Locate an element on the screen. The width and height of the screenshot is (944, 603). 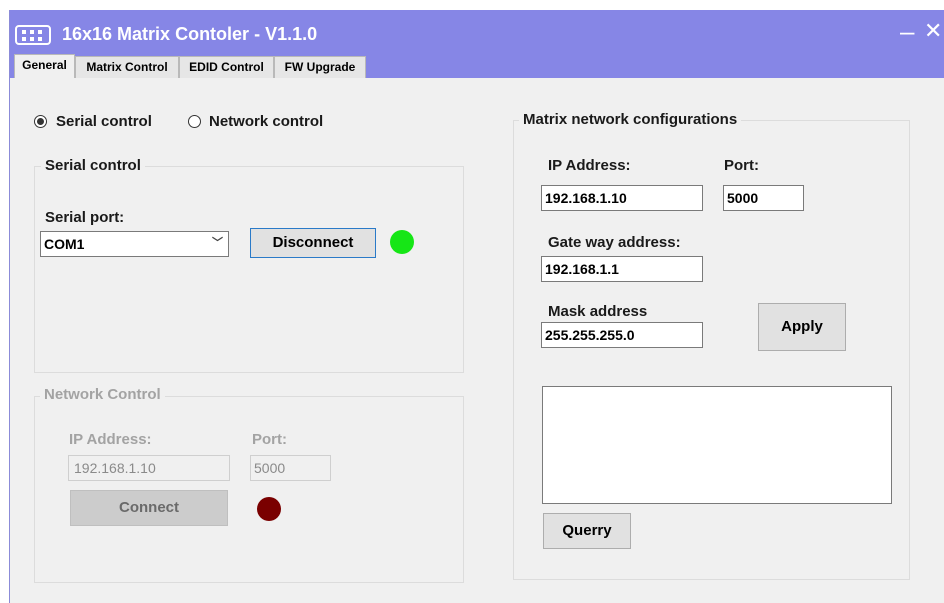
network-port-input: 5000 is located at coordinates (290, 468).